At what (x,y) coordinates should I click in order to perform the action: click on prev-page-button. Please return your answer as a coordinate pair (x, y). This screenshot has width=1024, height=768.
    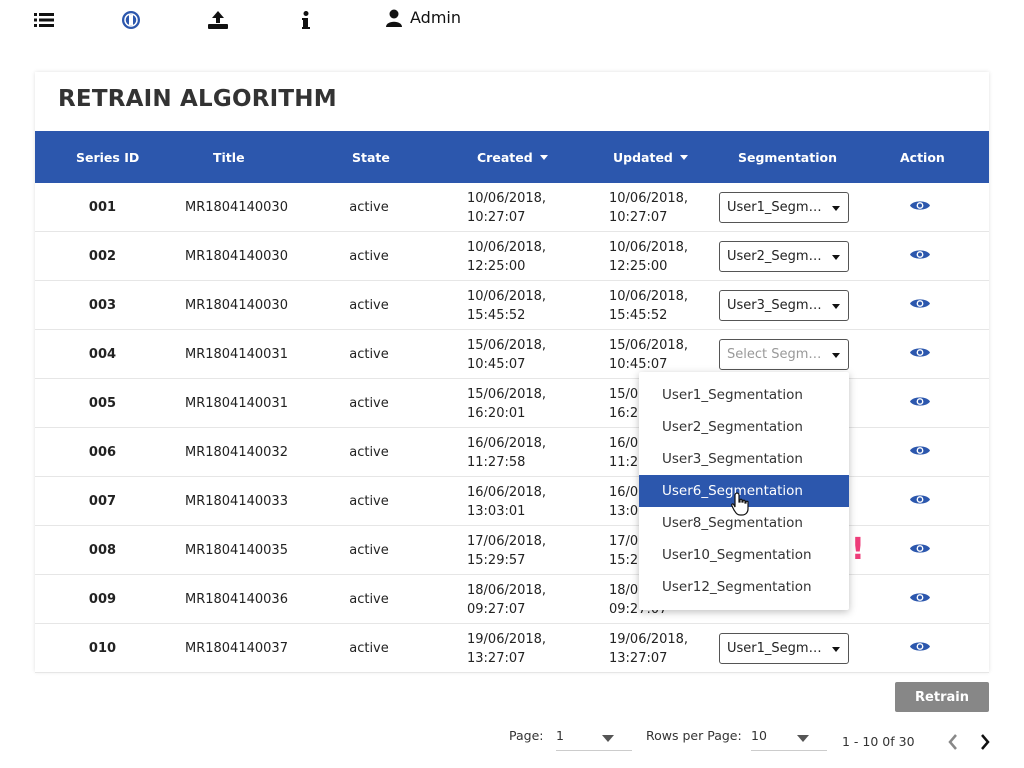
    Looking at the image, I should click on (953, 742).